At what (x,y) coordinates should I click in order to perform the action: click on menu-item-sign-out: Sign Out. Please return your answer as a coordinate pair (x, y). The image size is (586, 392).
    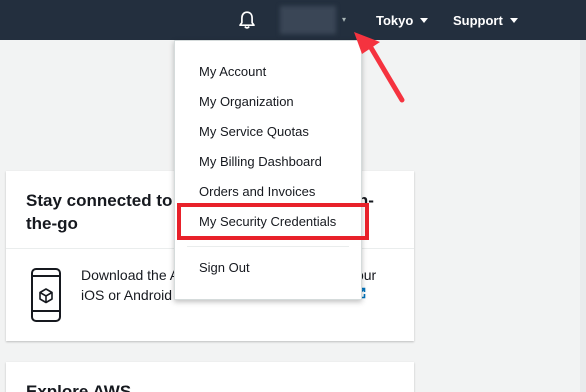
    Looking at the image, I should click on (268, 267).